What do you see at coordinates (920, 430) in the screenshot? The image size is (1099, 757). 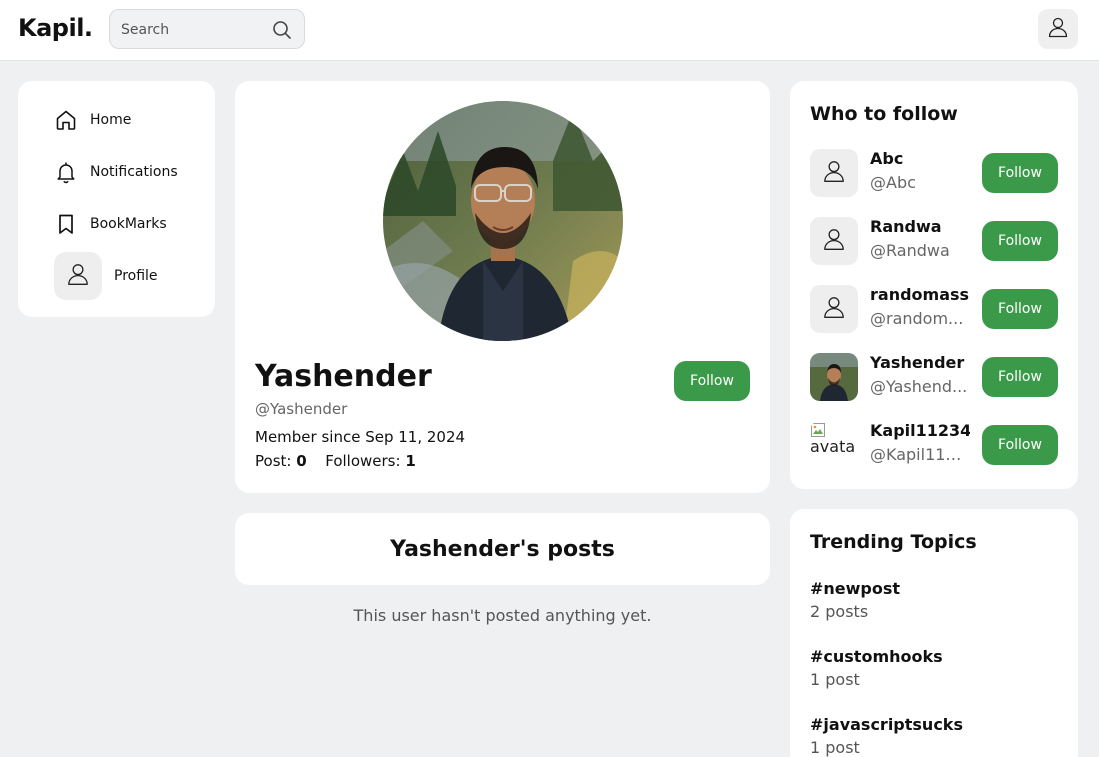 I see `suggestion-name: Kapil112345` at bounding box center [920, 430].